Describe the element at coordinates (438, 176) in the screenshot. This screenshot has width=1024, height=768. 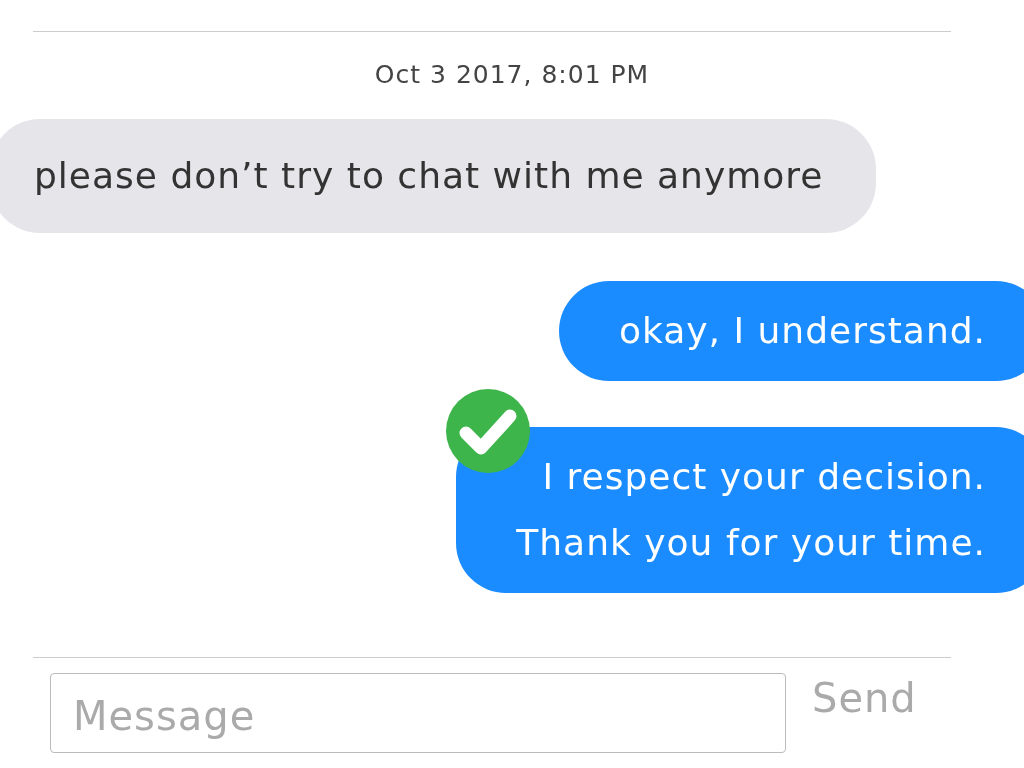
I see `message-bubble: please don’t try to chat with me anymore` at that location.